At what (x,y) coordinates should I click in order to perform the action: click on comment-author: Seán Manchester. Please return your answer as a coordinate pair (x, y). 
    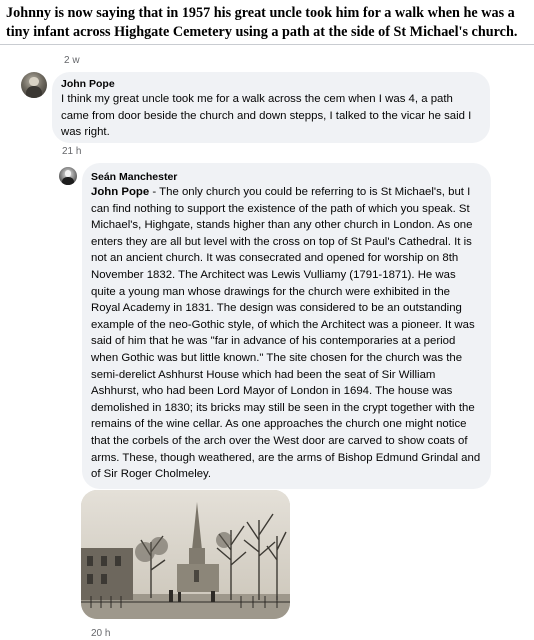
    Looking at the image, I should click on (286, 177).